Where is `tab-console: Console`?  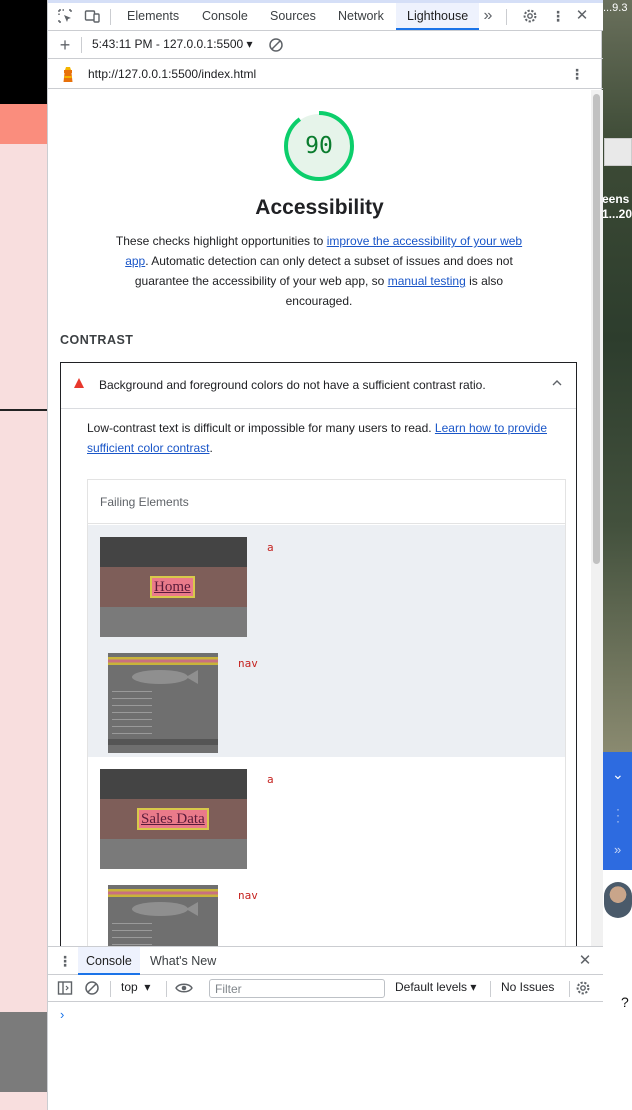 tab-console: Console is located at coordinates (225, 16).